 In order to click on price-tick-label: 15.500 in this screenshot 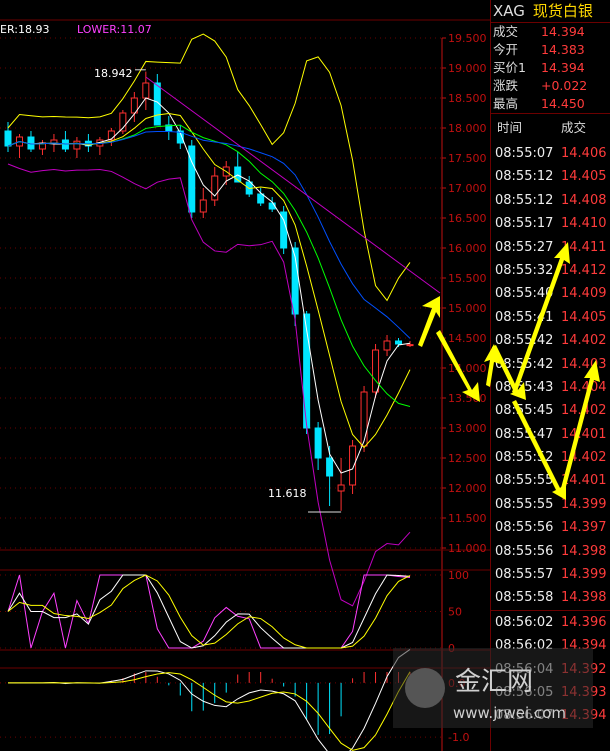, I will do `click(467, 278)`.